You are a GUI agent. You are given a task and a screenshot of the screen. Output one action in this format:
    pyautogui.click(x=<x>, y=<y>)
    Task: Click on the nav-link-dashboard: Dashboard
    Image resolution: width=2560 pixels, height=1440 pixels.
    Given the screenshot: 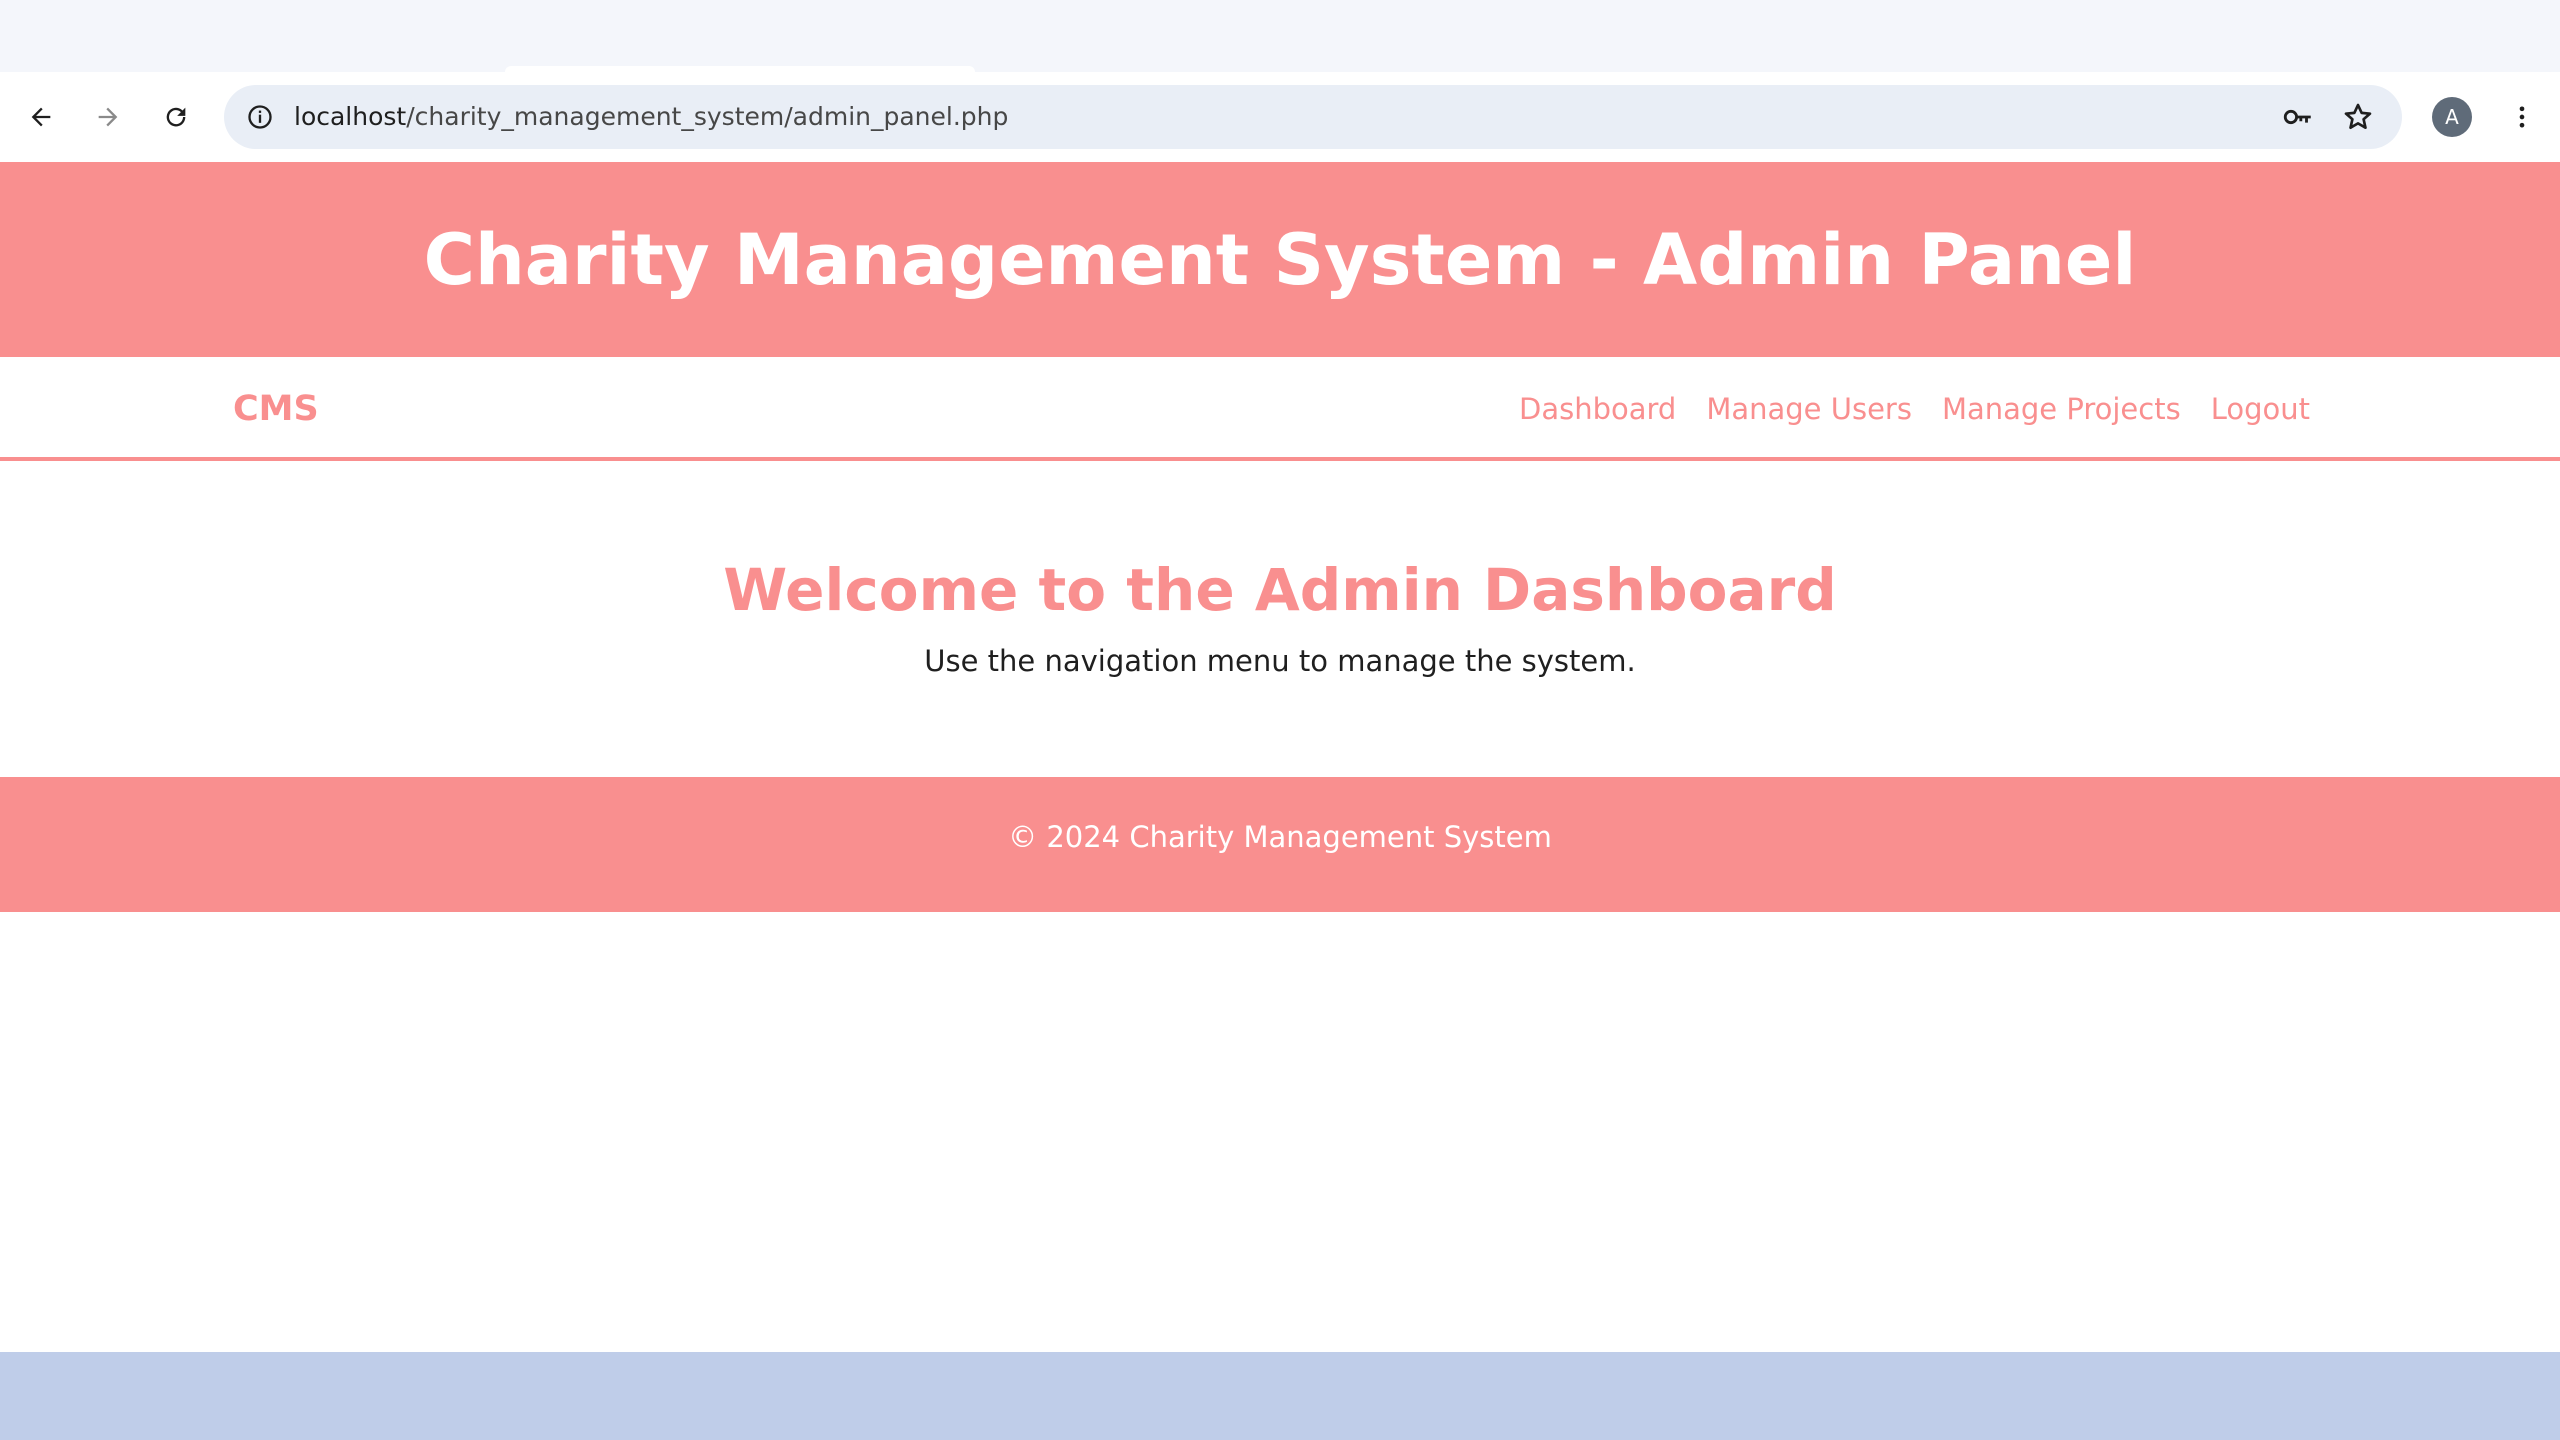 What is the action you would take?
    pyautogui.click(x=1597, y=409)
    